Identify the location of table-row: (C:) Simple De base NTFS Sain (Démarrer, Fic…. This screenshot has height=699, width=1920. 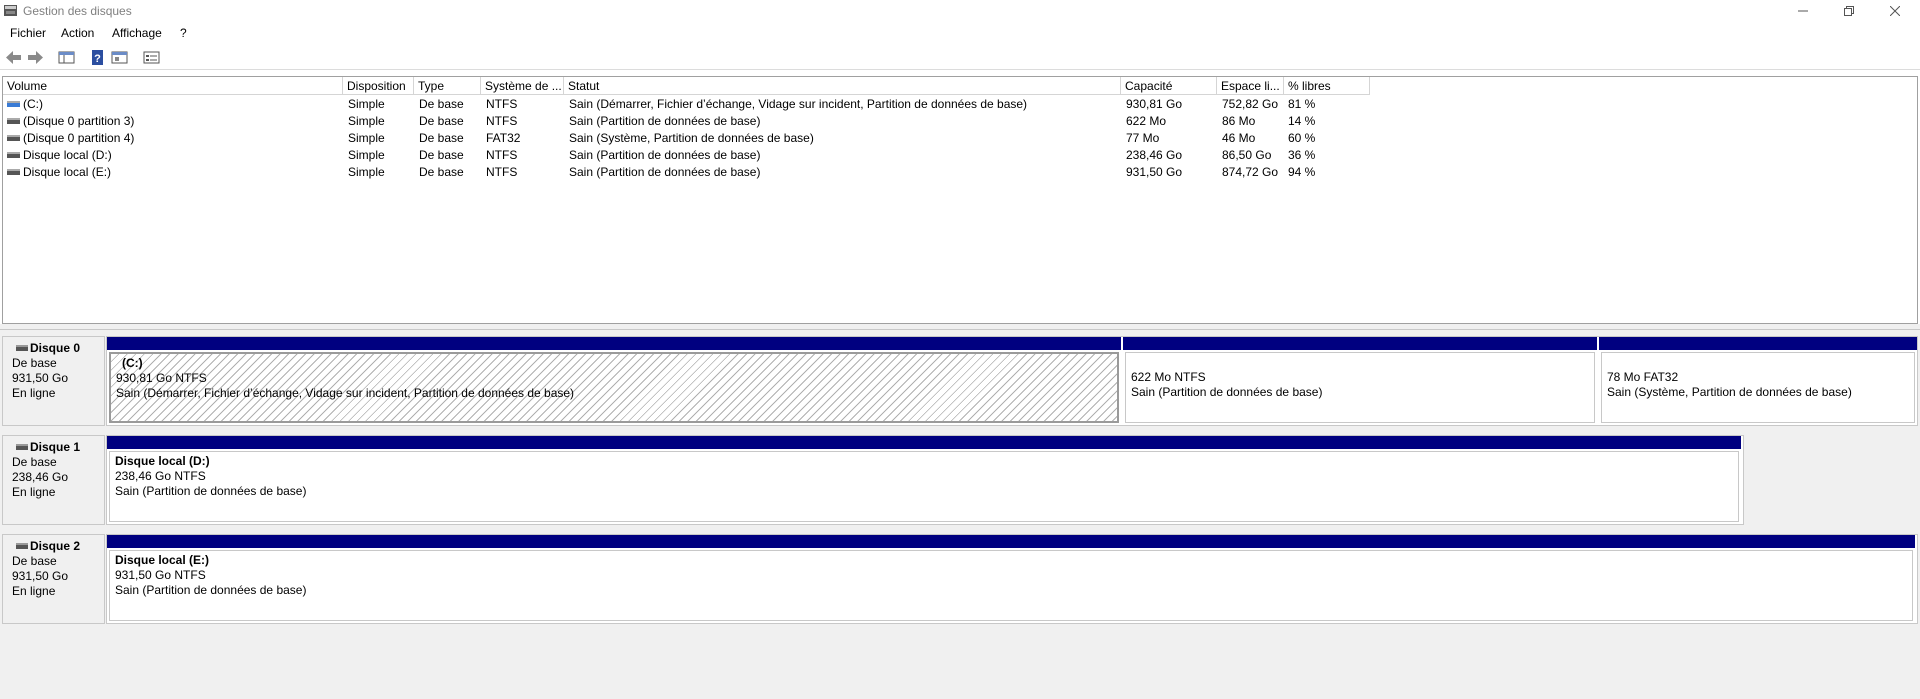
(693, 104).